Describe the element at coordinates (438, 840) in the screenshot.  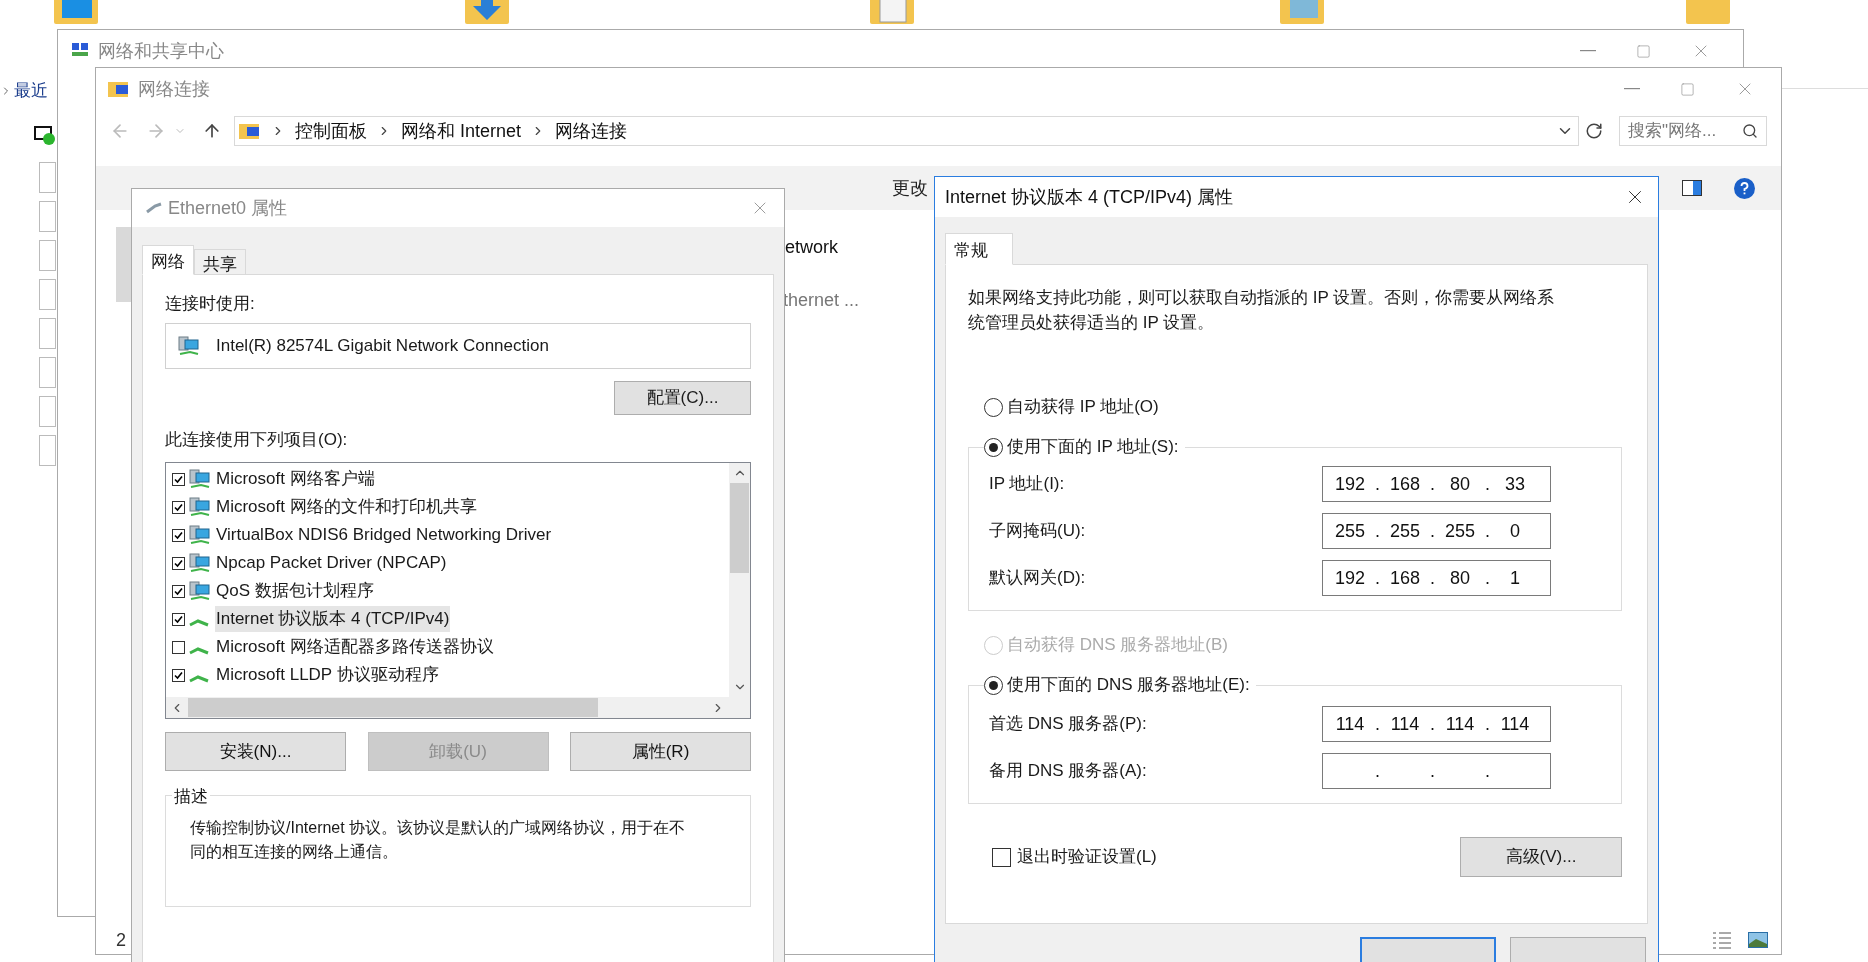
I see `description-text: 传输控制协议/Internet 协议。该协议是默认的广域网络协议，用于在不同的相互连接的网络上通信。` at that location.